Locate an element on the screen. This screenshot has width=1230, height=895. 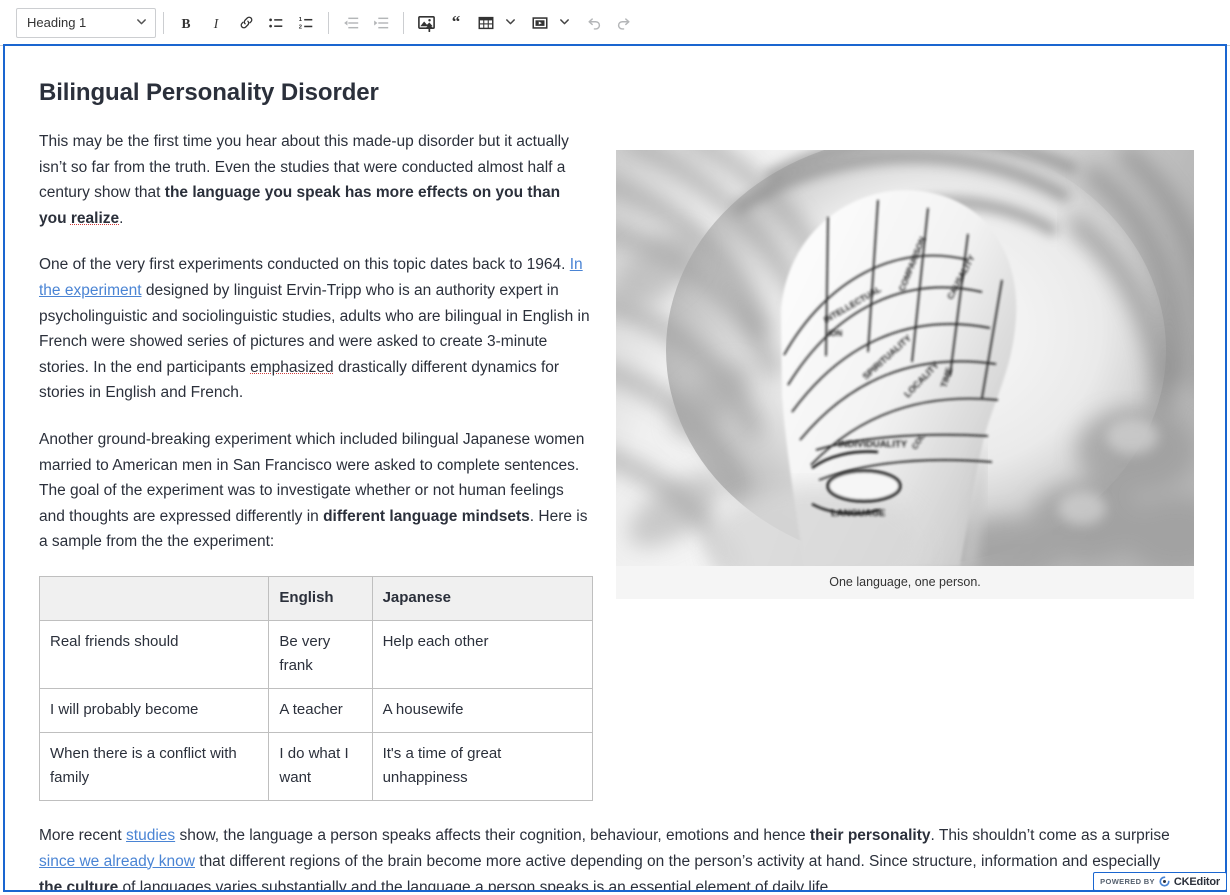
heading-style-dropdown: Heading 1 is located at coordinates (86, 22).